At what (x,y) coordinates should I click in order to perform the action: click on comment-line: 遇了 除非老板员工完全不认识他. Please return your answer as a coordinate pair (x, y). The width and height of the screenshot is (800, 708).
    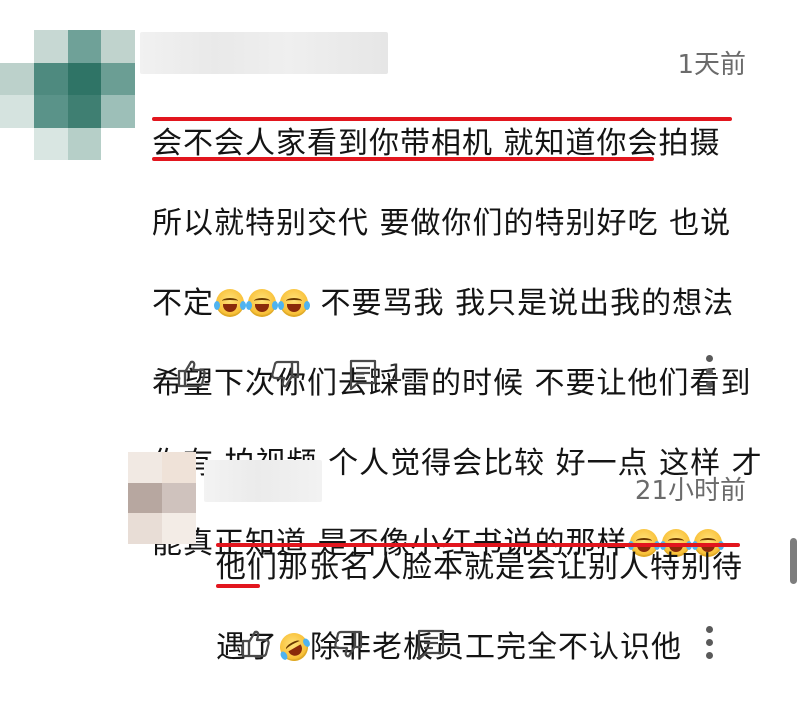
    Looking at the image, I should click on (496, 647).